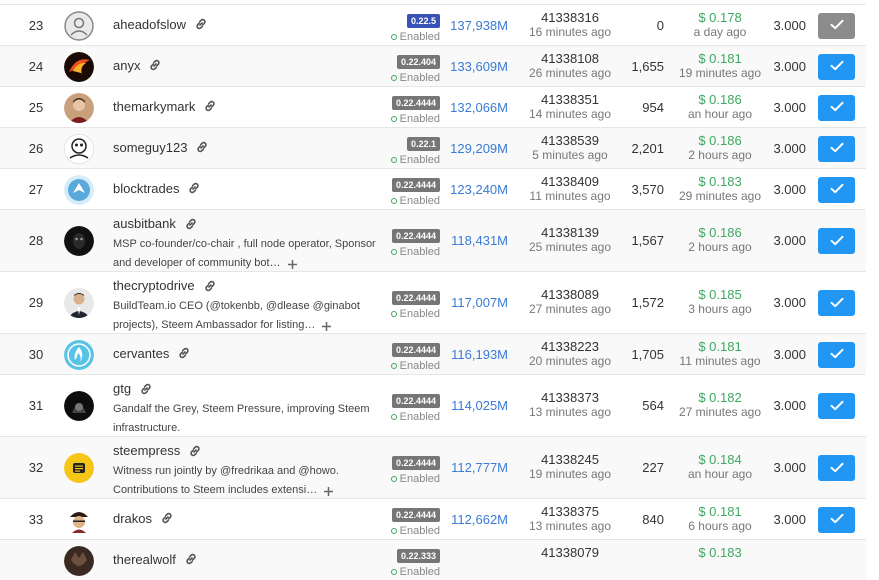  Describe the element at coordinates (720, 140) in the screenshot. I see `price-value: $ 0.186` at that location.